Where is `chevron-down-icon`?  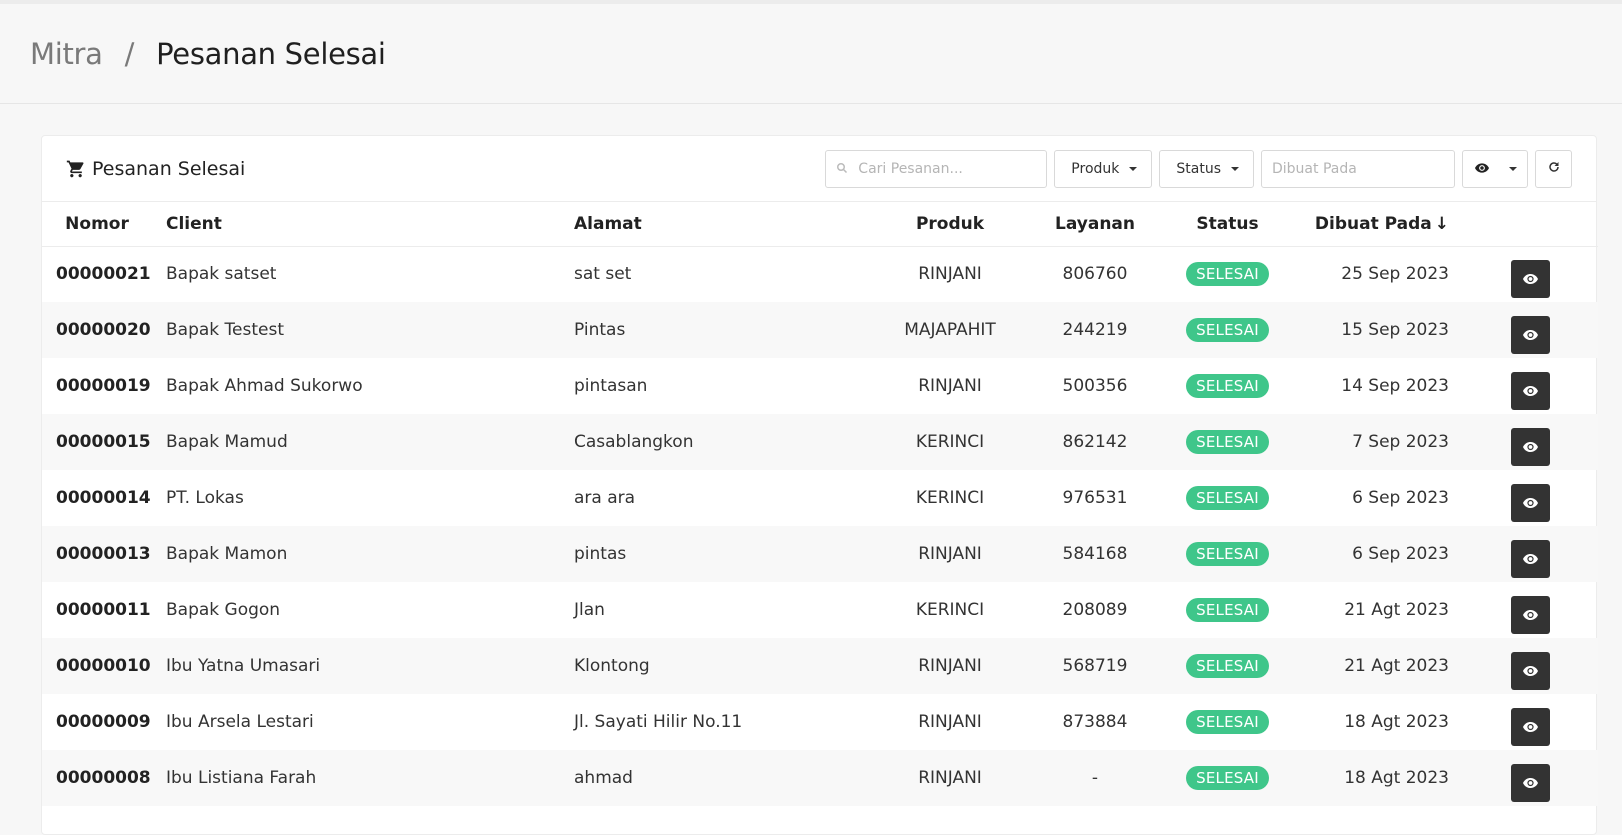 chevron-down-icon is located at coordinates (1133, 168).